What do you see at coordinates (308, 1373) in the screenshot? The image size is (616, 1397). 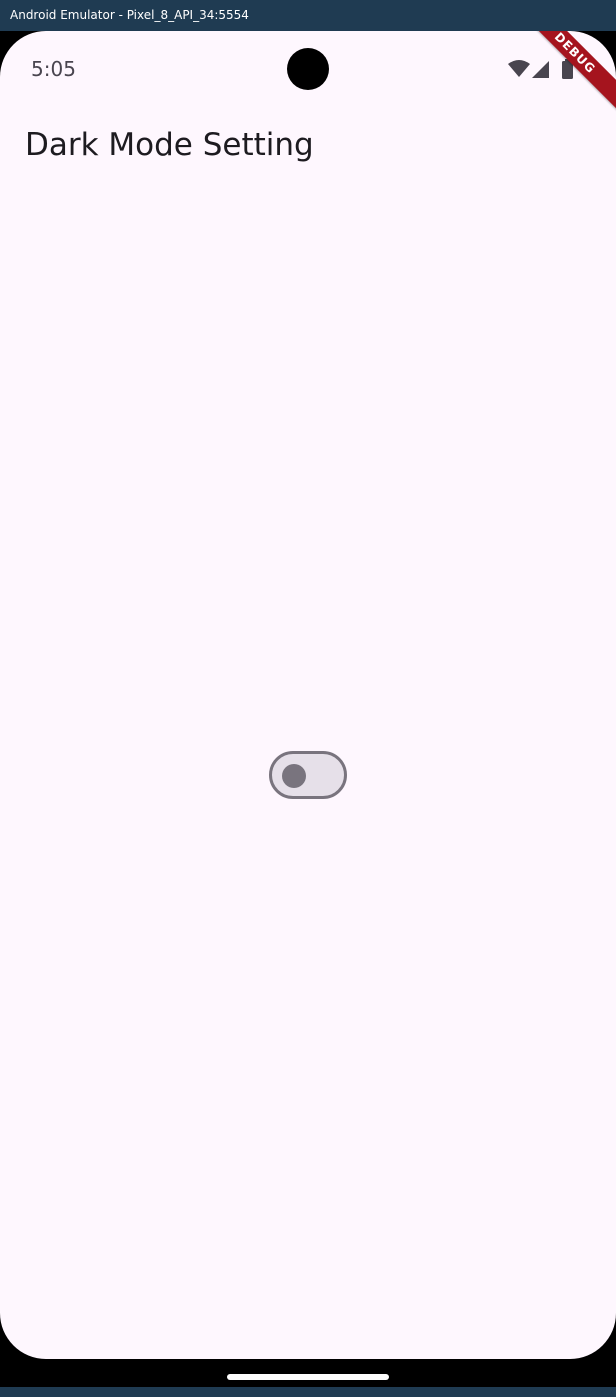 I see `system-navigation-bar` at bounding box center [308, 1373].